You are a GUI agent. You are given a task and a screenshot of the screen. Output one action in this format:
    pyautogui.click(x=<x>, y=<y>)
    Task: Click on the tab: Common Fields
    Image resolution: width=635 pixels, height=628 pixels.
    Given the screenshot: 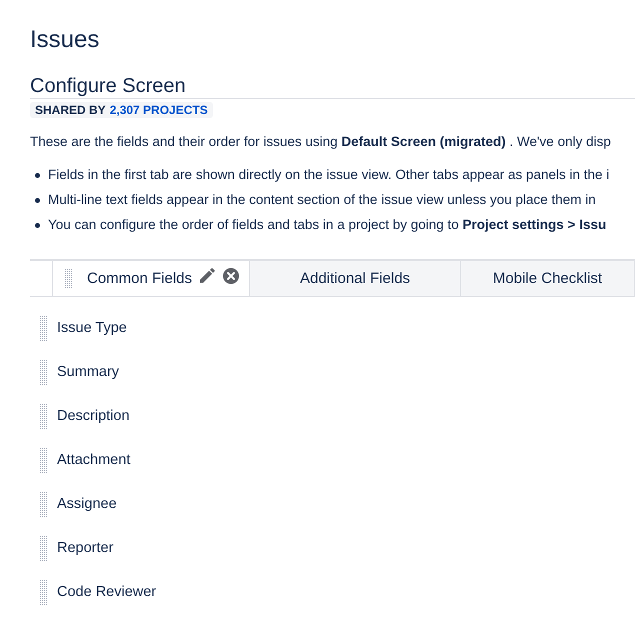 What is the action you would take?
    pyautogui.click(x=151, y=278)
    